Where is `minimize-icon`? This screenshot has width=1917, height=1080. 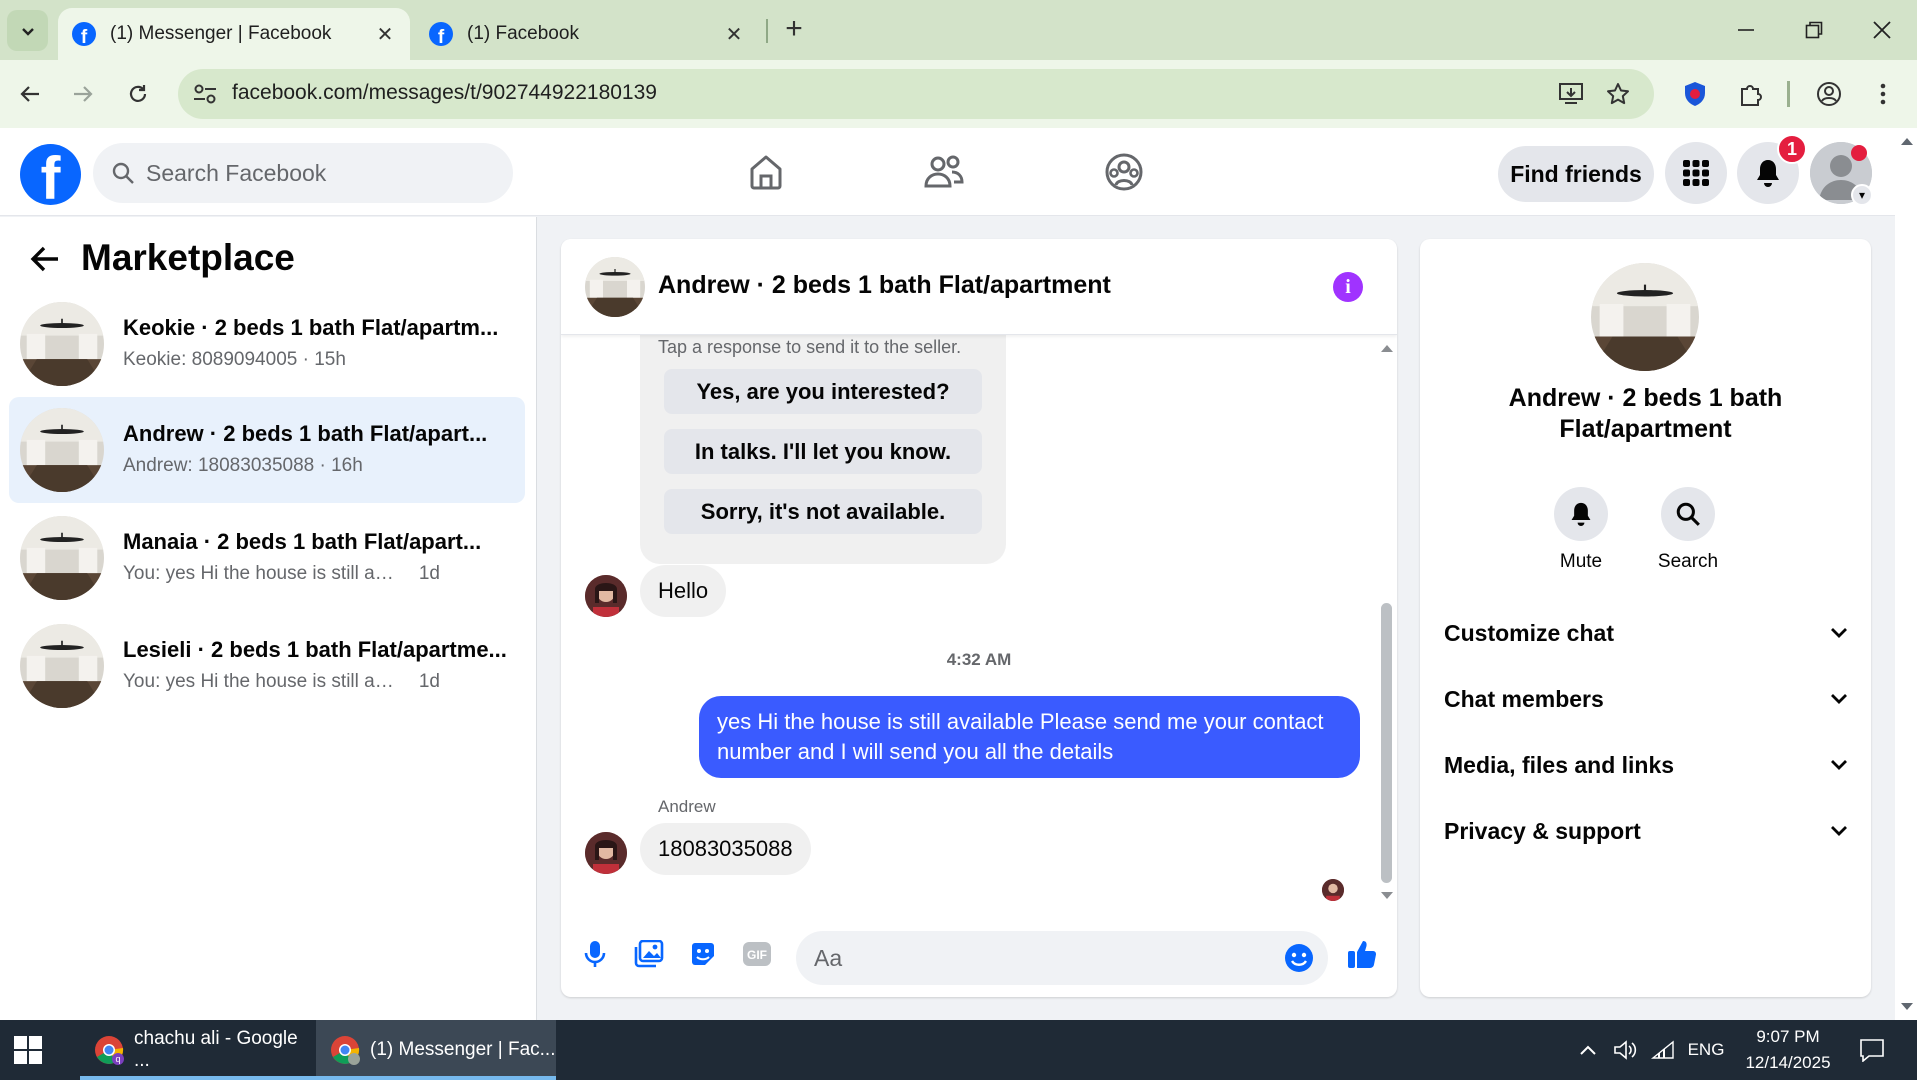
minimize-icon is located at coordinates (1746, 30).